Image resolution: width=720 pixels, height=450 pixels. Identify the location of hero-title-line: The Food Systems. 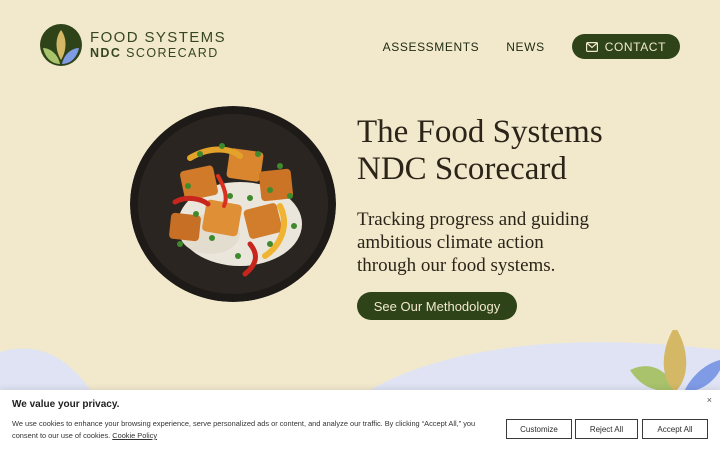
(480, 132).